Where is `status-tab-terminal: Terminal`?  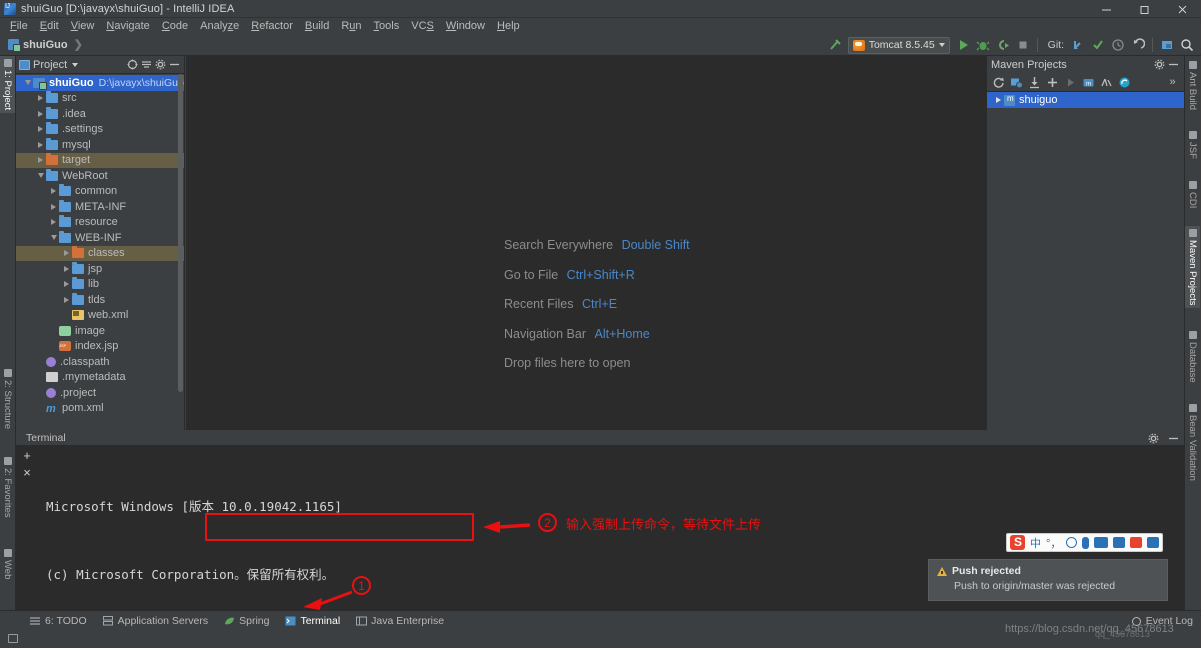 status-tab-terminal: Terminal is located at coordinates (312, 621).